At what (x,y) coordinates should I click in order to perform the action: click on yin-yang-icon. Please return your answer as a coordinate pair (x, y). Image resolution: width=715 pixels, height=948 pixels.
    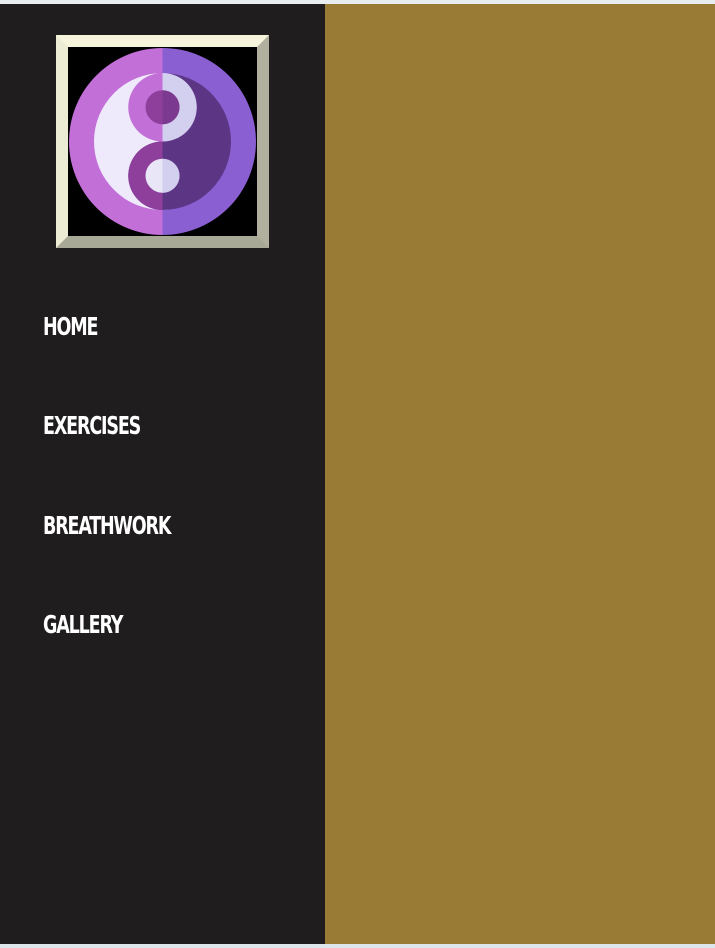
    Looking at the image, I should click on (162, 141).